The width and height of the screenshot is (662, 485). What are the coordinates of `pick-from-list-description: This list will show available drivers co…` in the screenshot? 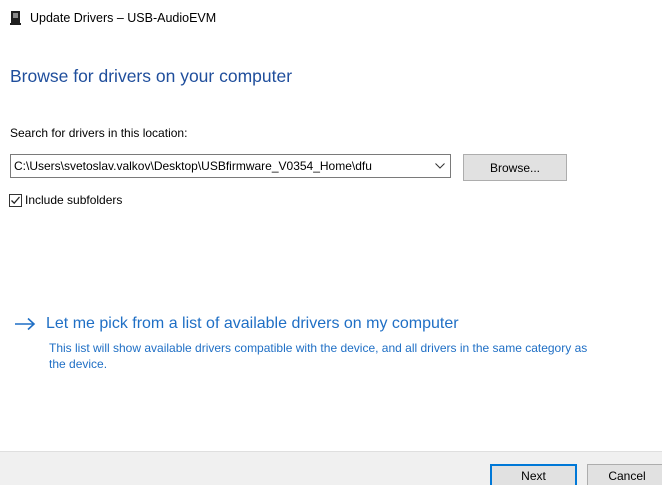 It's located at (319, 356).